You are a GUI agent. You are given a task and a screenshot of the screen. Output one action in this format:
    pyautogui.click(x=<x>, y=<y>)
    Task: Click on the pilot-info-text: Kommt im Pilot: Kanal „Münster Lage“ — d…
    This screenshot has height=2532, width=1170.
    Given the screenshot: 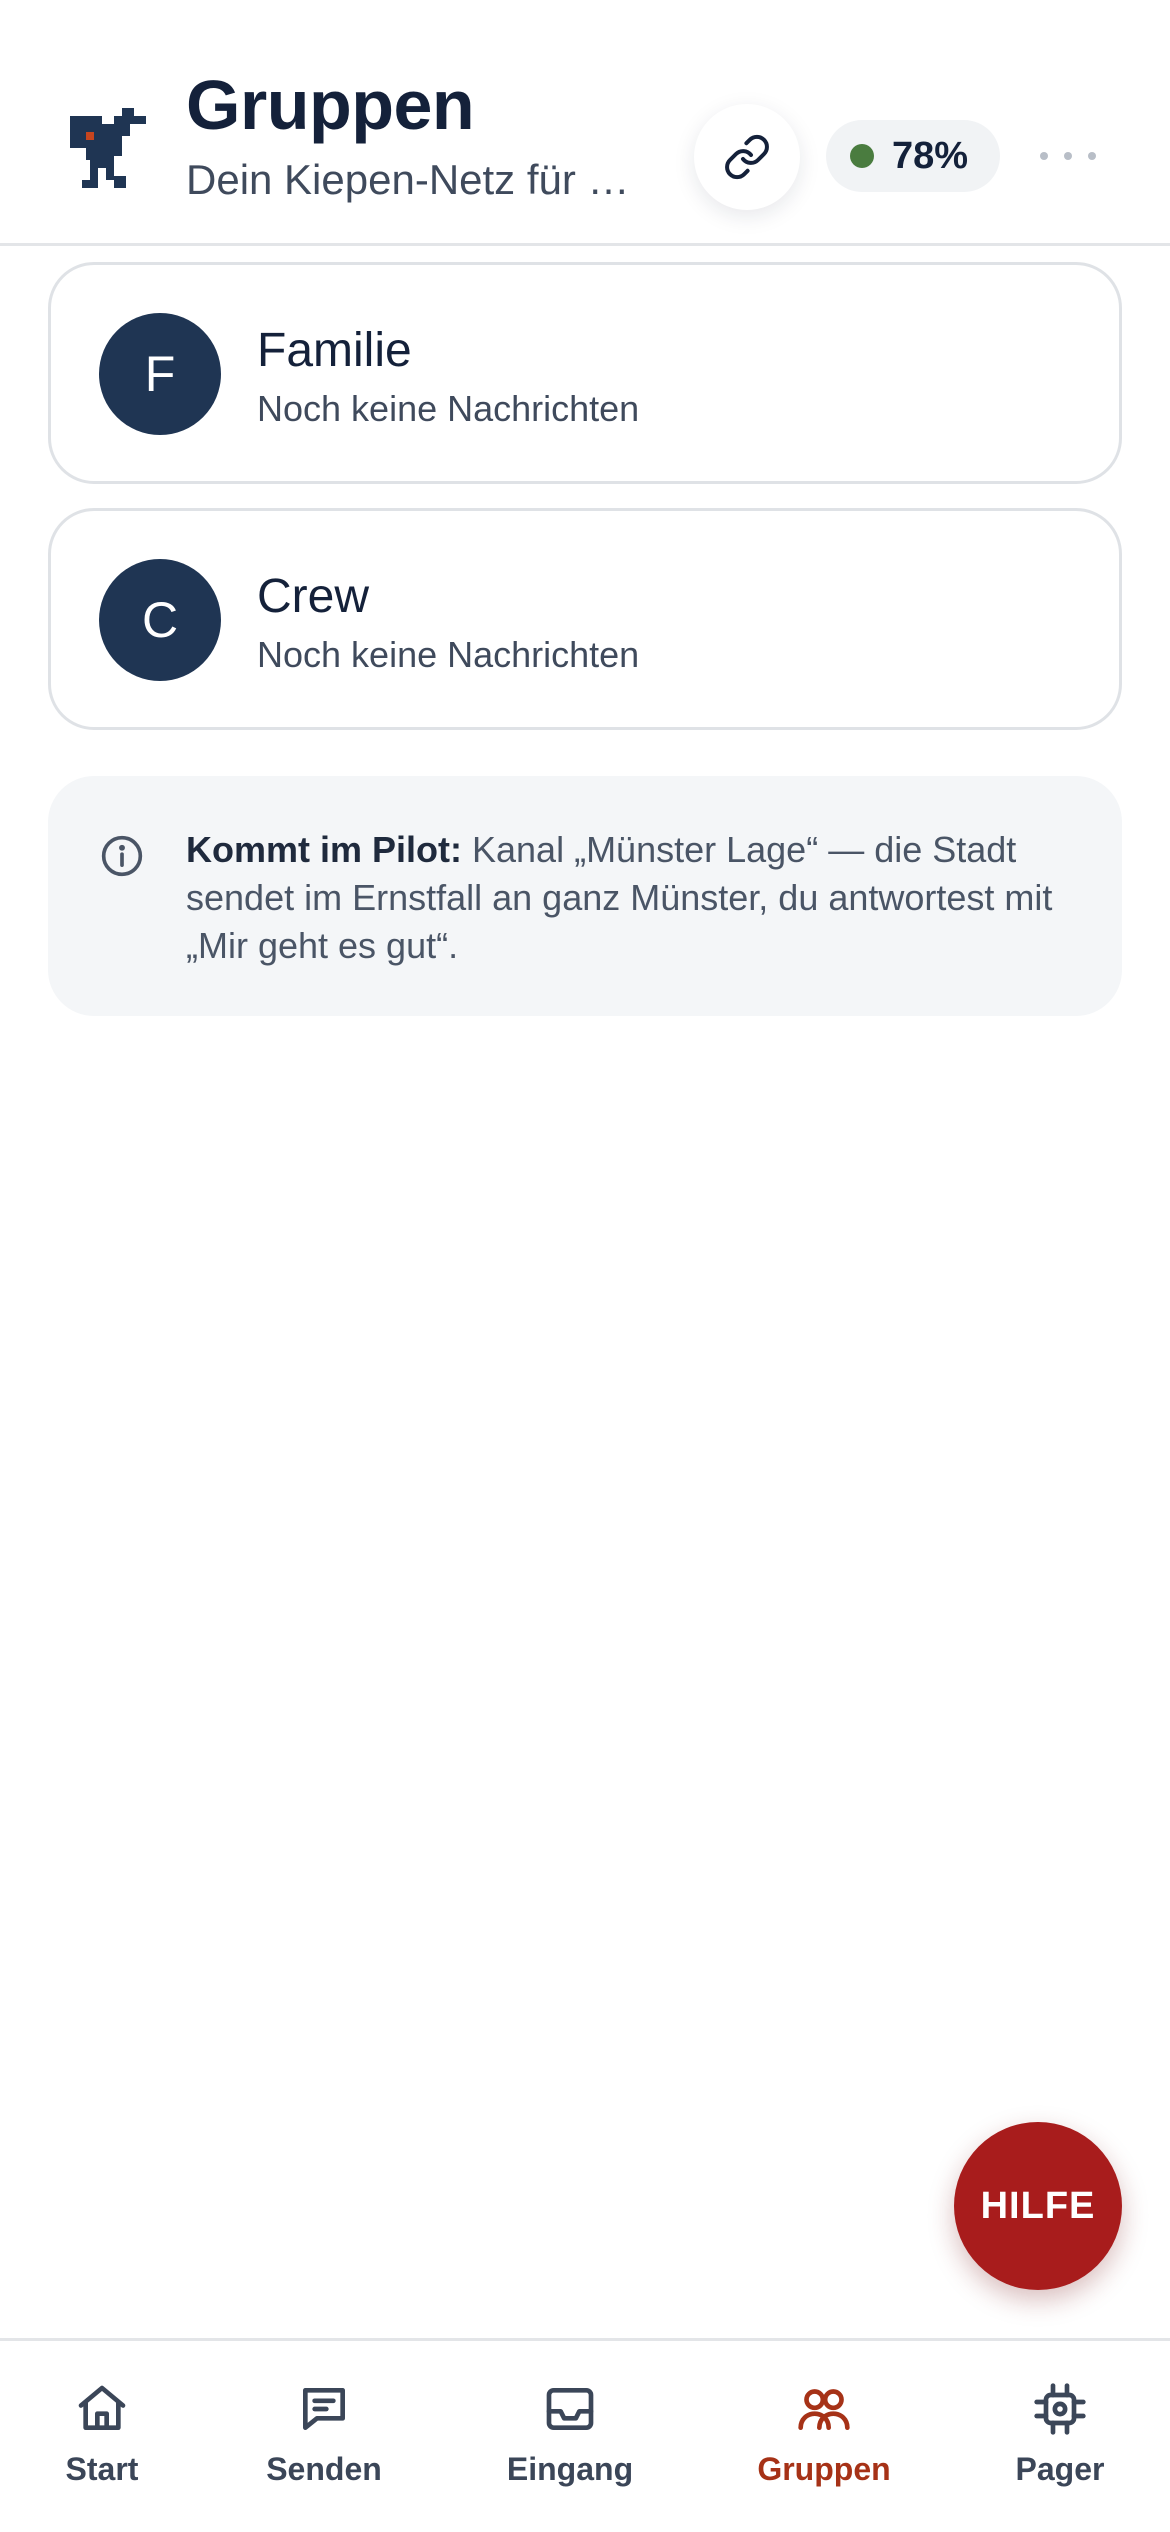 What is the action you would take?
    pyautogui.click(x=636, y=898)
    